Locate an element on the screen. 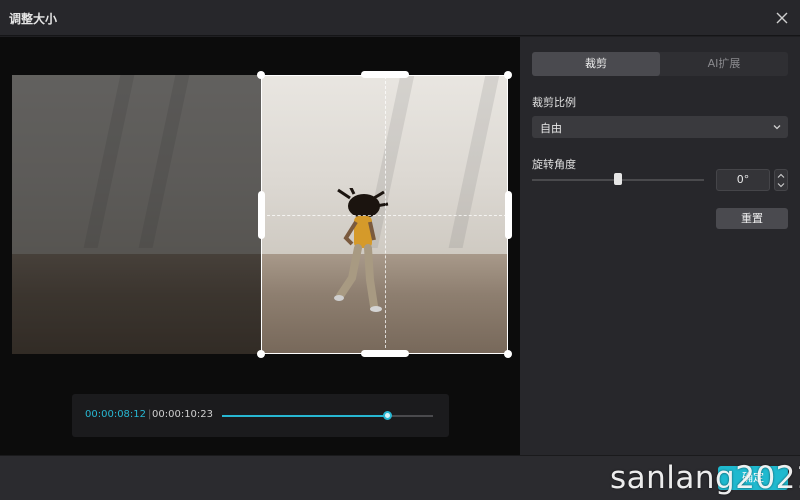 The height and width of the screenshot is (500, 800). rotate-angle-slider is located at coordinates (618, 179).